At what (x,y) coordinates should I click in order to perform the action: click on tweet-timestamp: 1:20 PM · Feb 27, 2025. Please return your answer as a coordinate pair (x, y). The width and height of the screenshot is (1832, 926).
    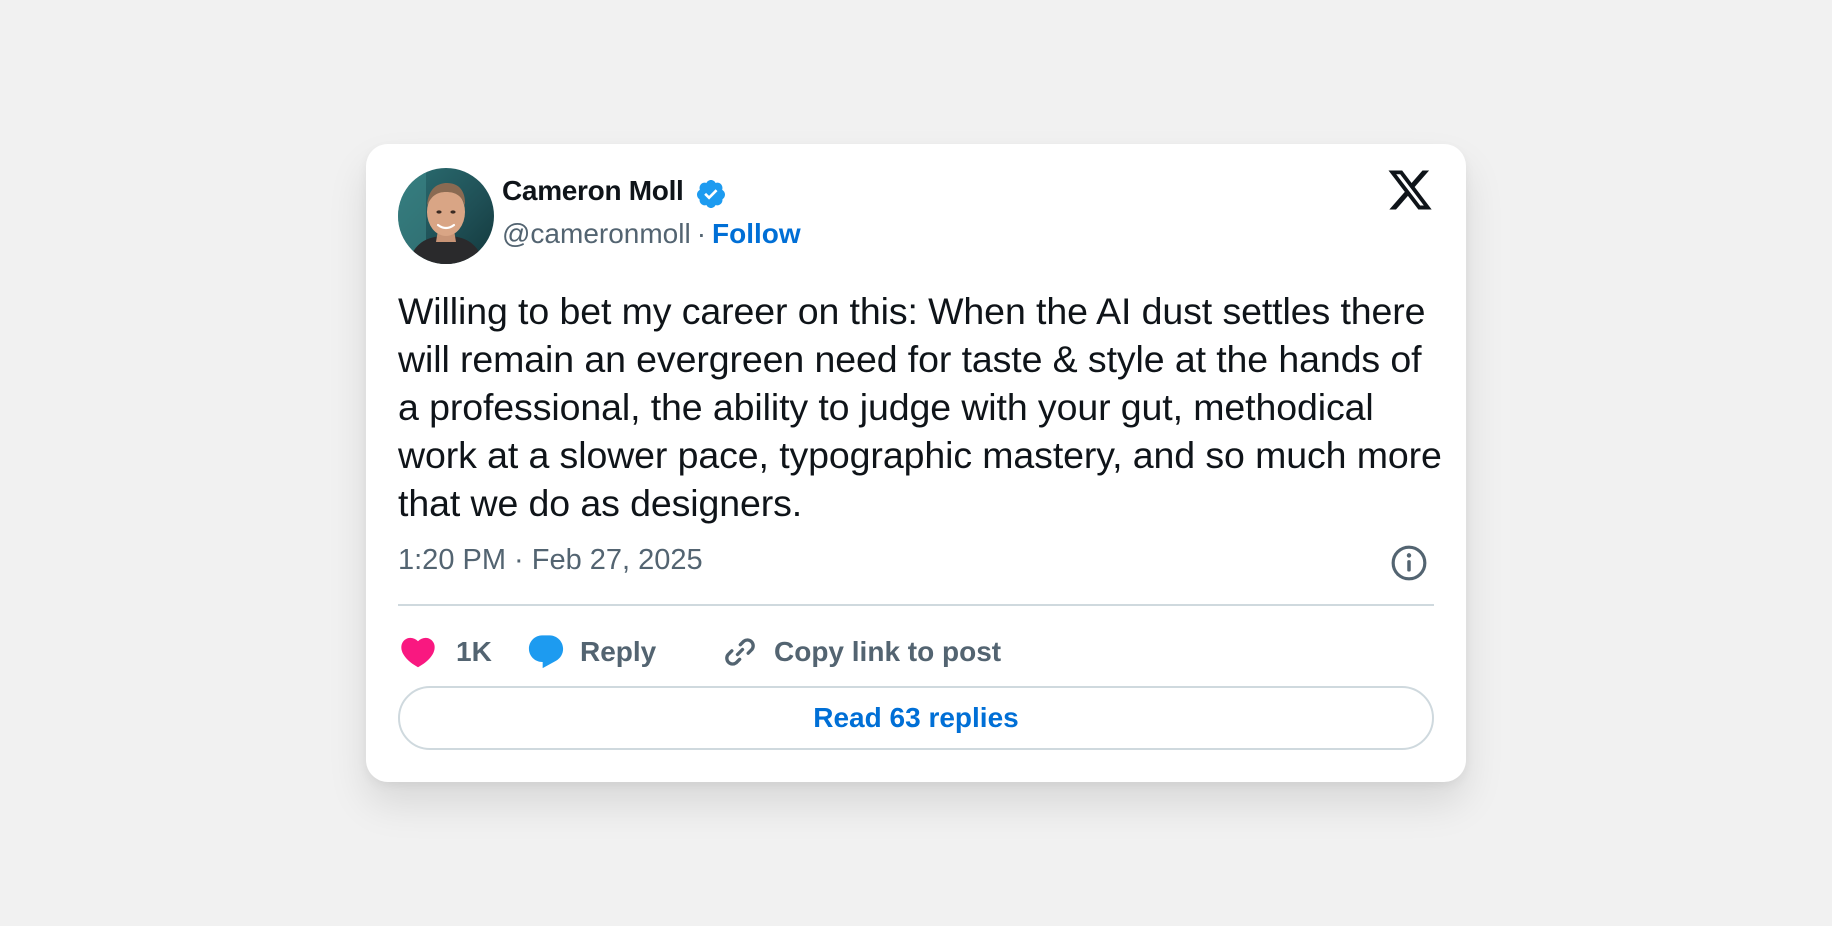
    Looking at the image, I should click on (550, 560).